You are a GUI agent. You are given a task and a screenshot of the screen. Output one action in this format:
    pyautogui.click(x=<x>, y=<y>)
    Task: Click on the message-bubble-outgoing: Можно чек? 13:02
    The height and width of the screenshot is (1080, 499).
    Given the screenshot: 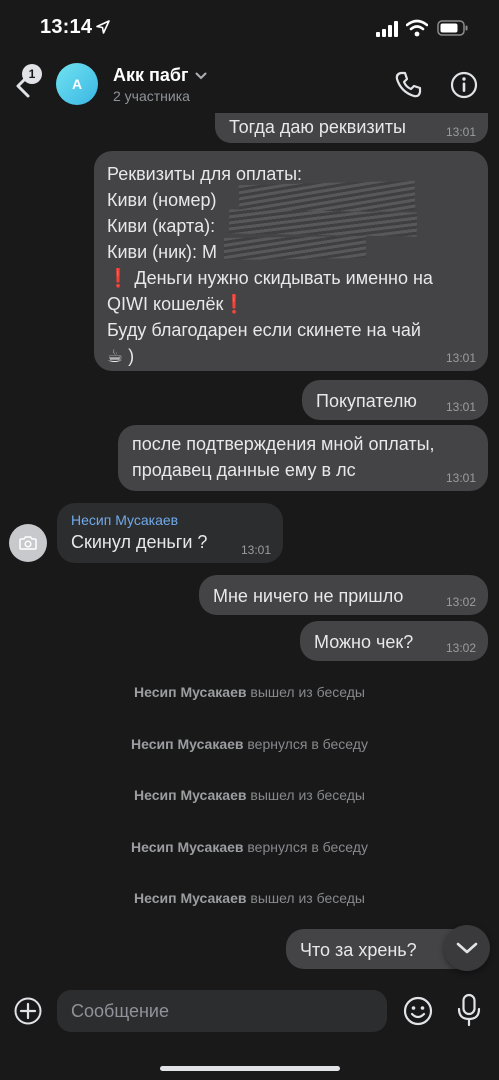 What is the action you would take?
    pyautogui.click(x=394, y=641)
    